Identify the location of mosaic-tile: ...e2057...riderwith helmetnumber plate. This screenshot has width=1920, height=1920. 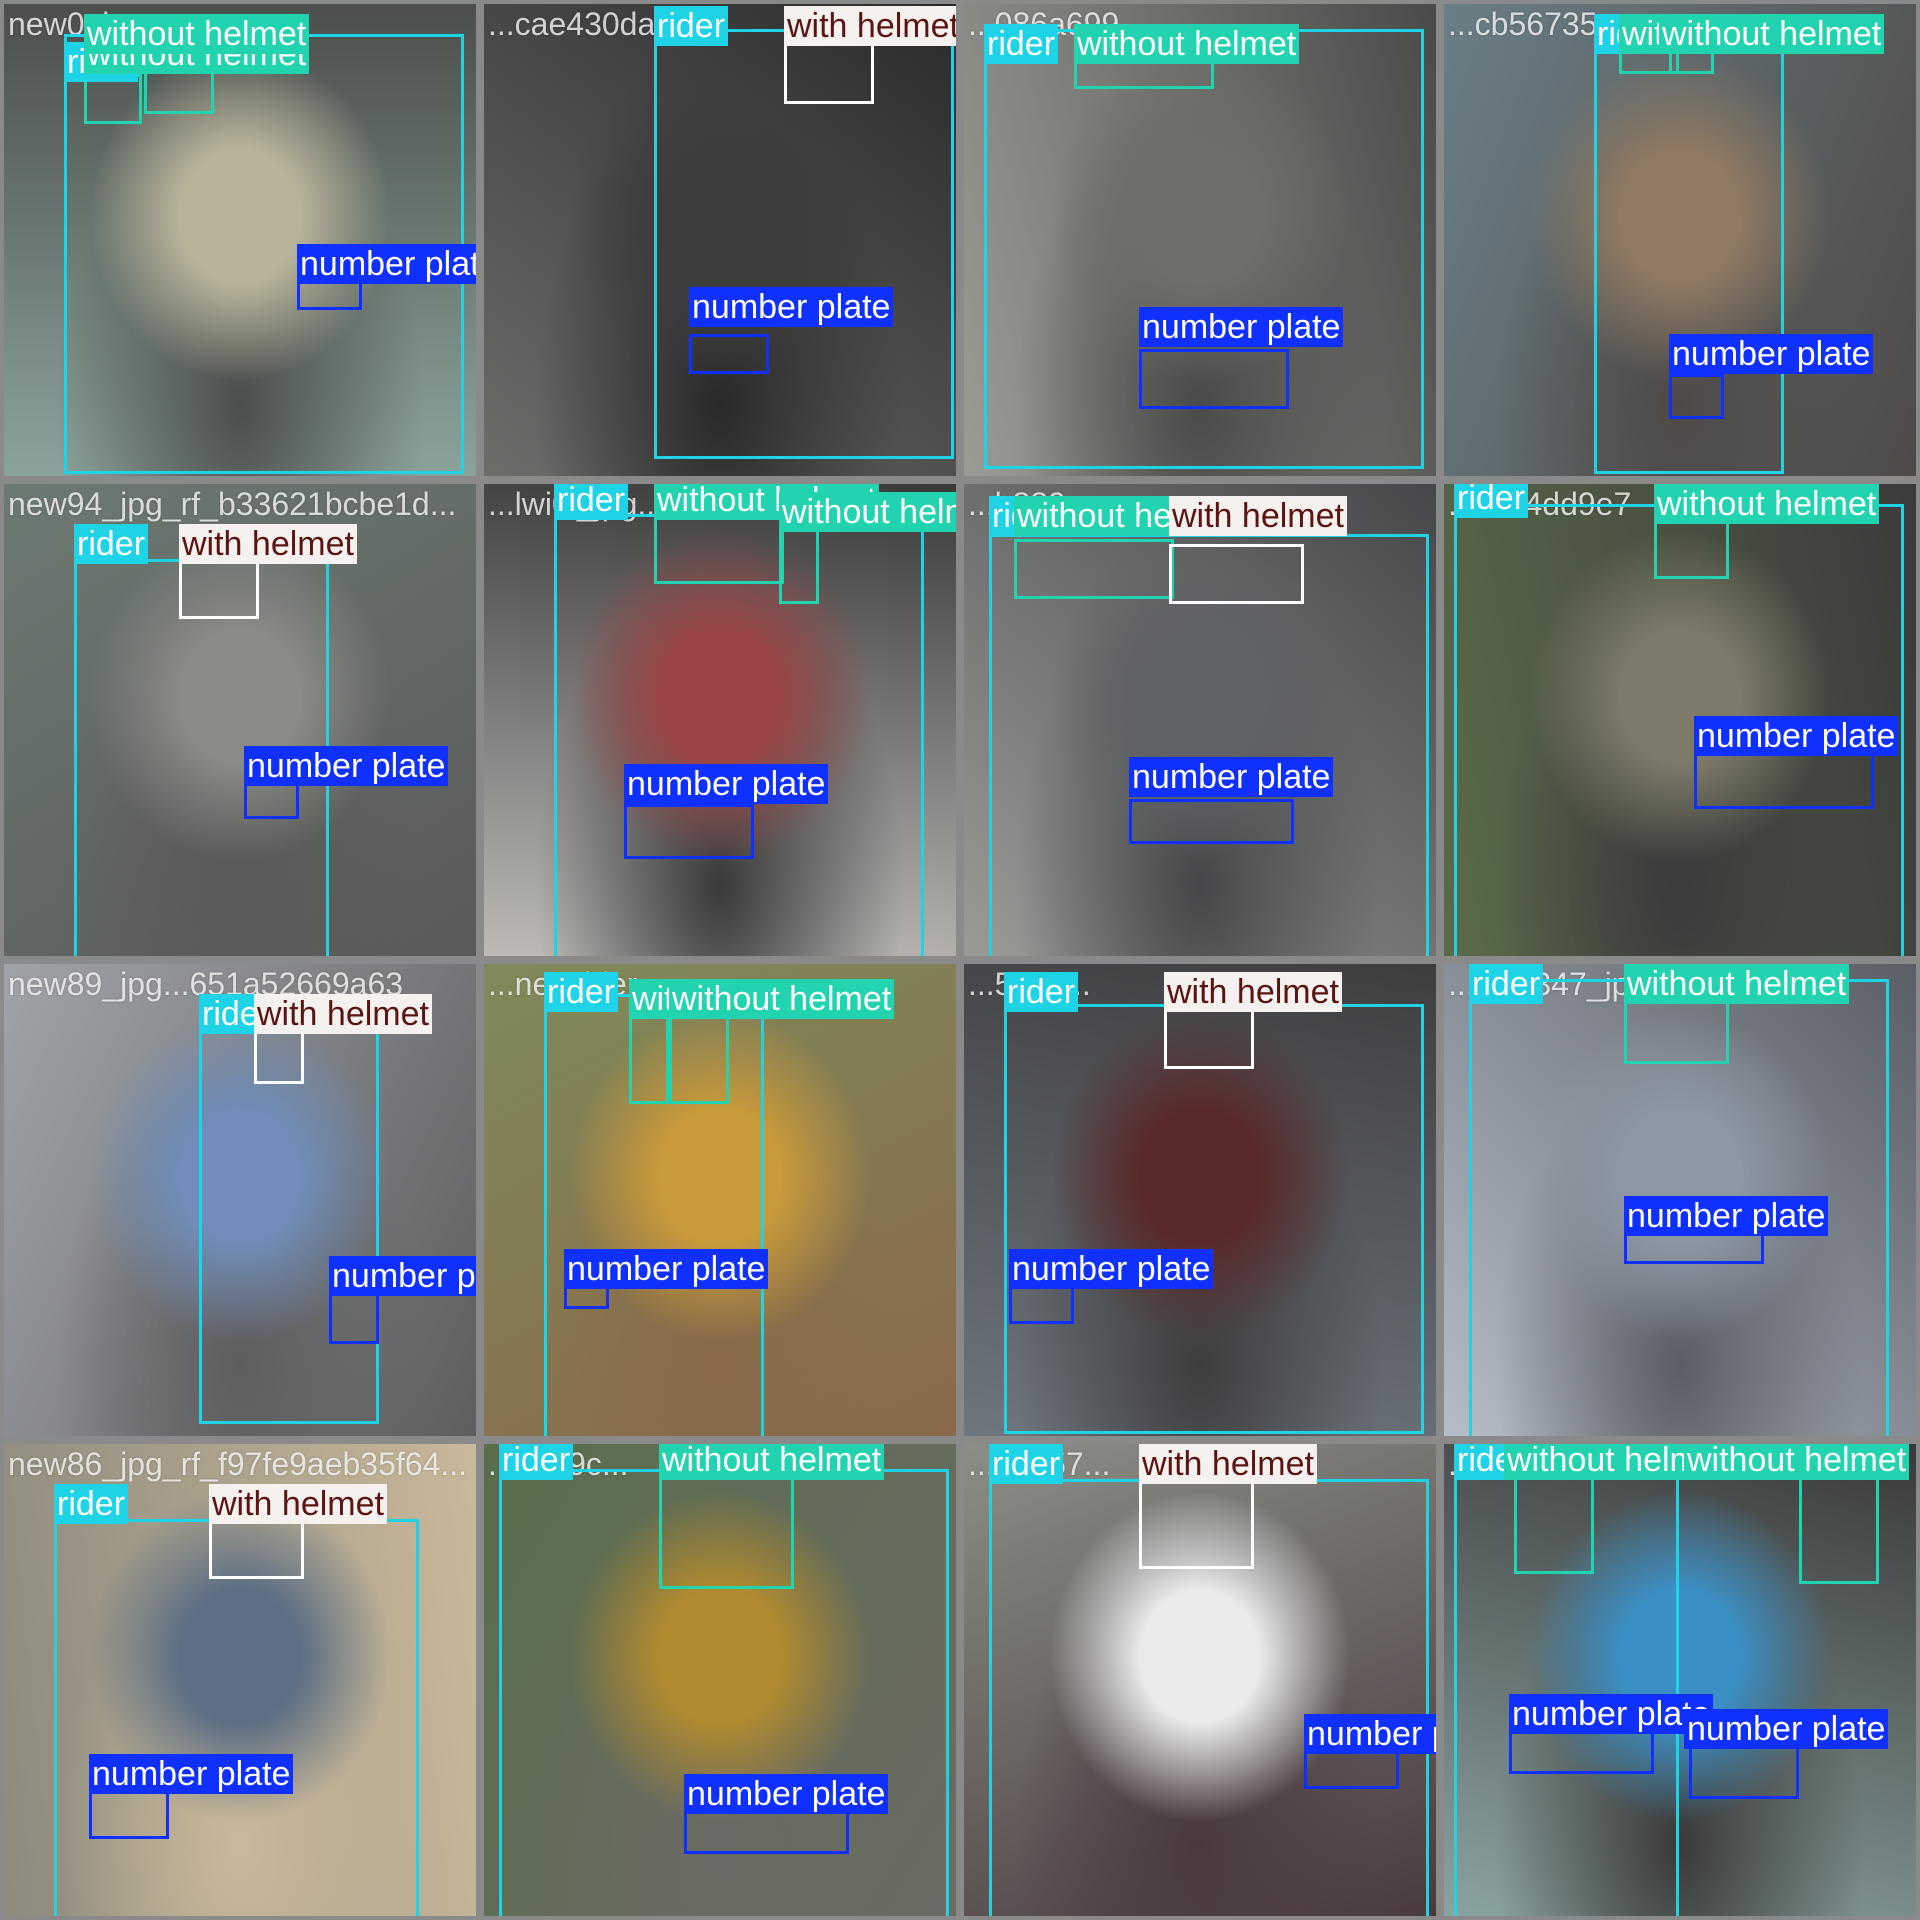
(1200, 1680).